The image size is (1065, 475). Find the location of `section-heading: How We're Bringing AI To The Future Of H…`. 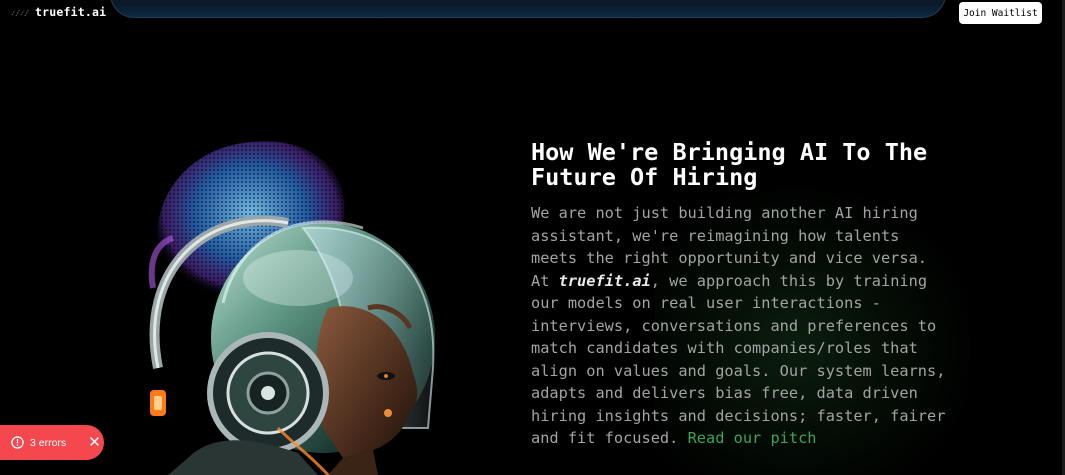

section-heading: How We're Bringing AI To The Future Of H… is located at coordinates (741, 165).